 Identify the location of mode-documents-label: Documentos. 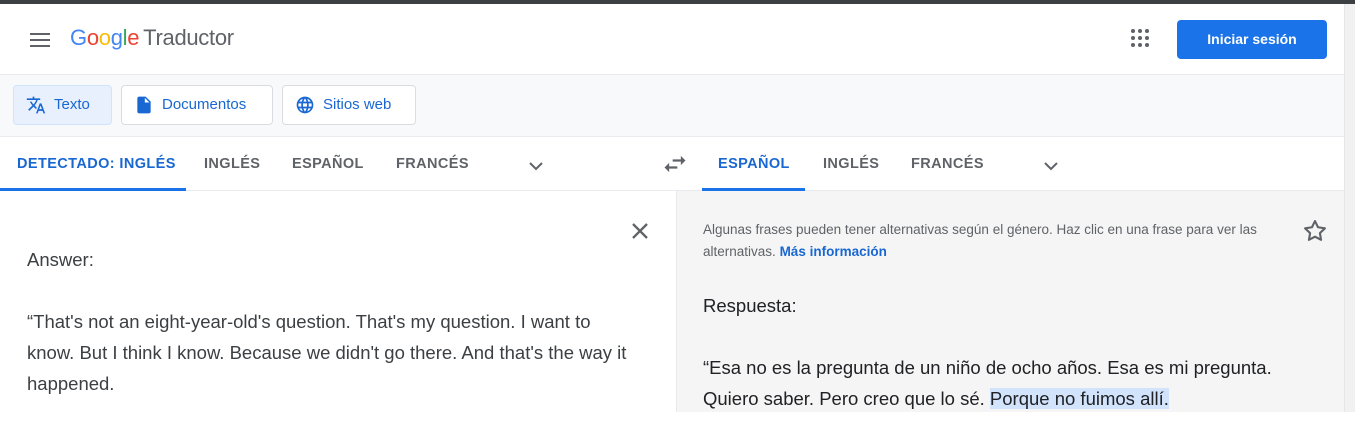
(204, 104).